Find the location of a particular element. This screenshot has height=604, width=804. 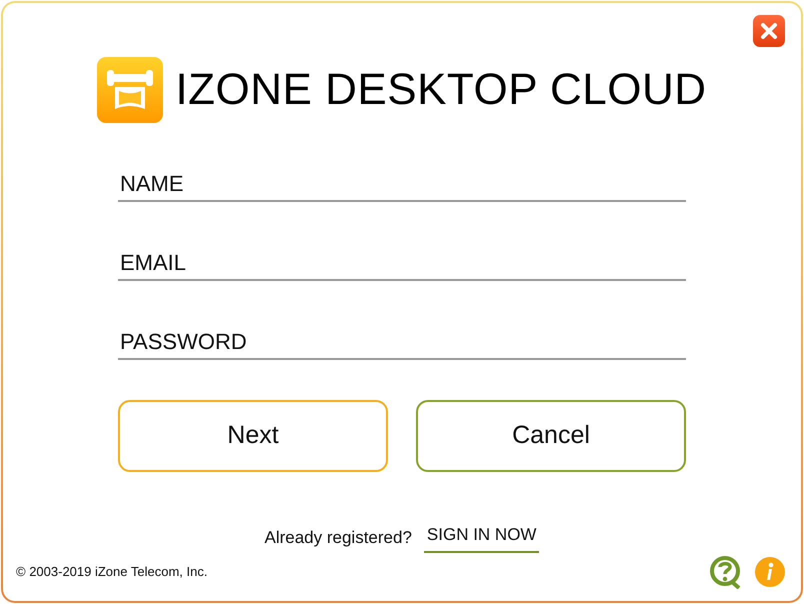

help-icon is located at coordinates (726, 571).